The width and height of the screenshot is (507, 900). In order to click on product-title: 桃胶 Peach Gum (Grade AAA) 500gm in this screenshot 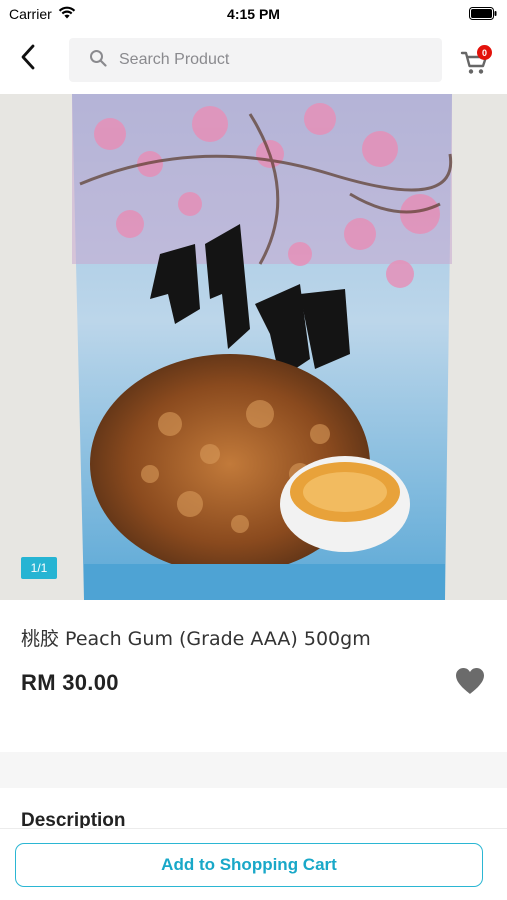, I will do `click(196, 639)`.